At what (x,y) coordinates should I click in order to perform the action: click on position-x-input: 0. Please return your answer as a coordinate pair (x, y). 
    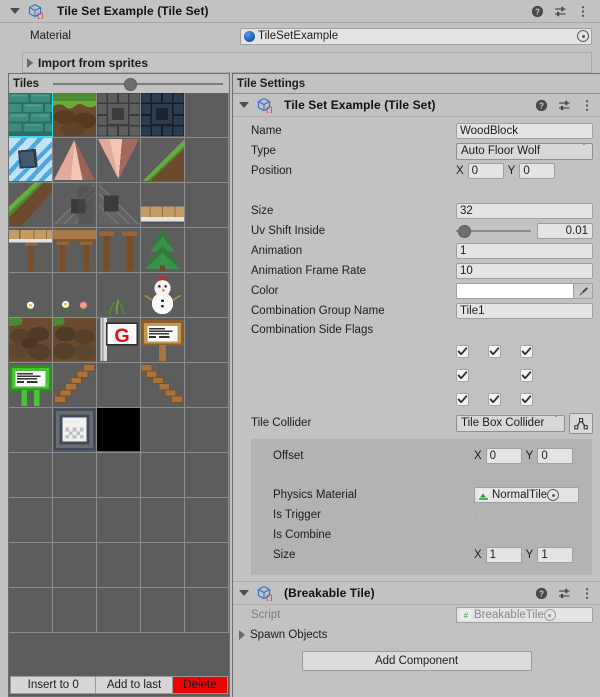
    Looking at the image, I should click on (485, 171).